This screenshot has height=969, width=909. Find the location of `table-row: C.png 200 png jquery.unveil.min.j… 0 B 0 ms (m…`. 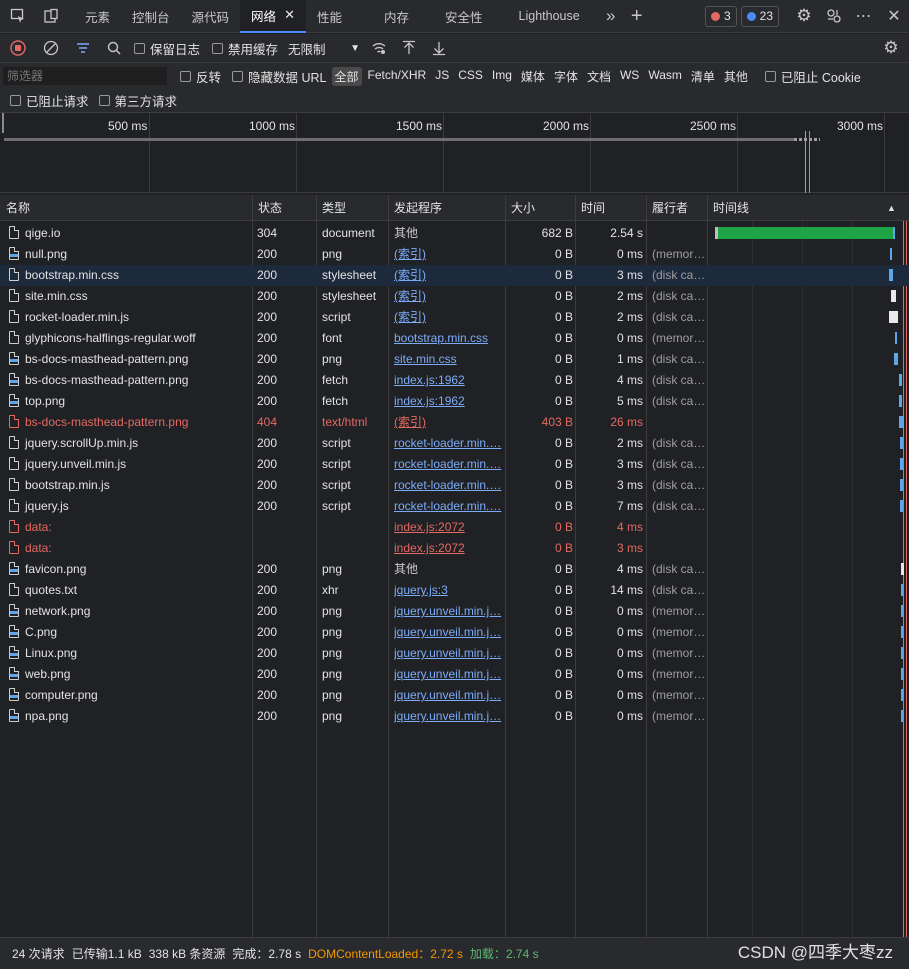

table-row: C.png 200 png jquery.unveil.min.j… 0 B 0 ms (m… is located at coordinates (454, 632).